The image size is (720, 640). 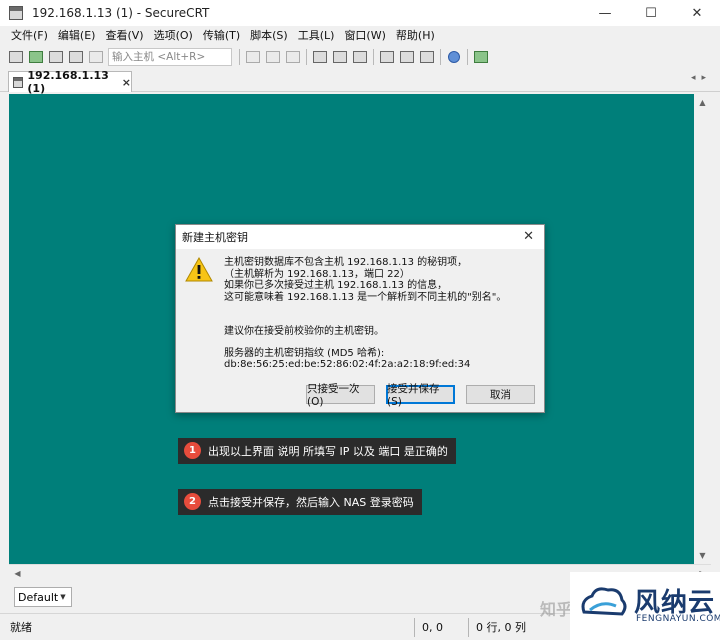 What do you see at coordinates (56, 57) in the screenshot?
I see `connect-in-tab-icon` at bounding box center [56, 57].